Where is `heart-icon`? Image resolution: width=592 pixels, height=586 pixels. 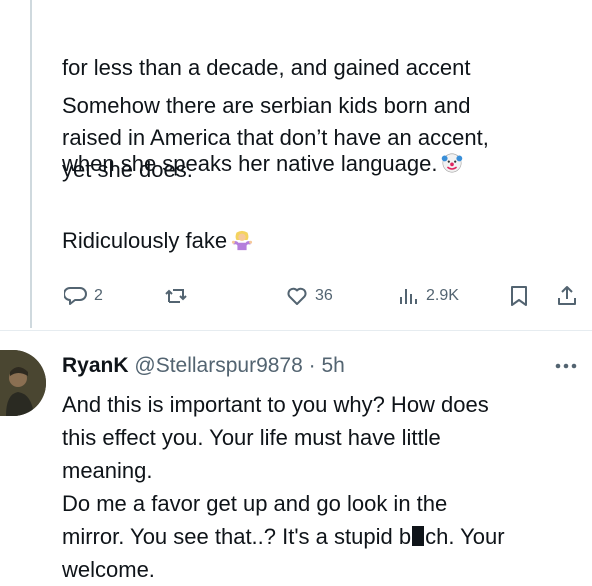
heart-icon is located at coordinates (297, 296).